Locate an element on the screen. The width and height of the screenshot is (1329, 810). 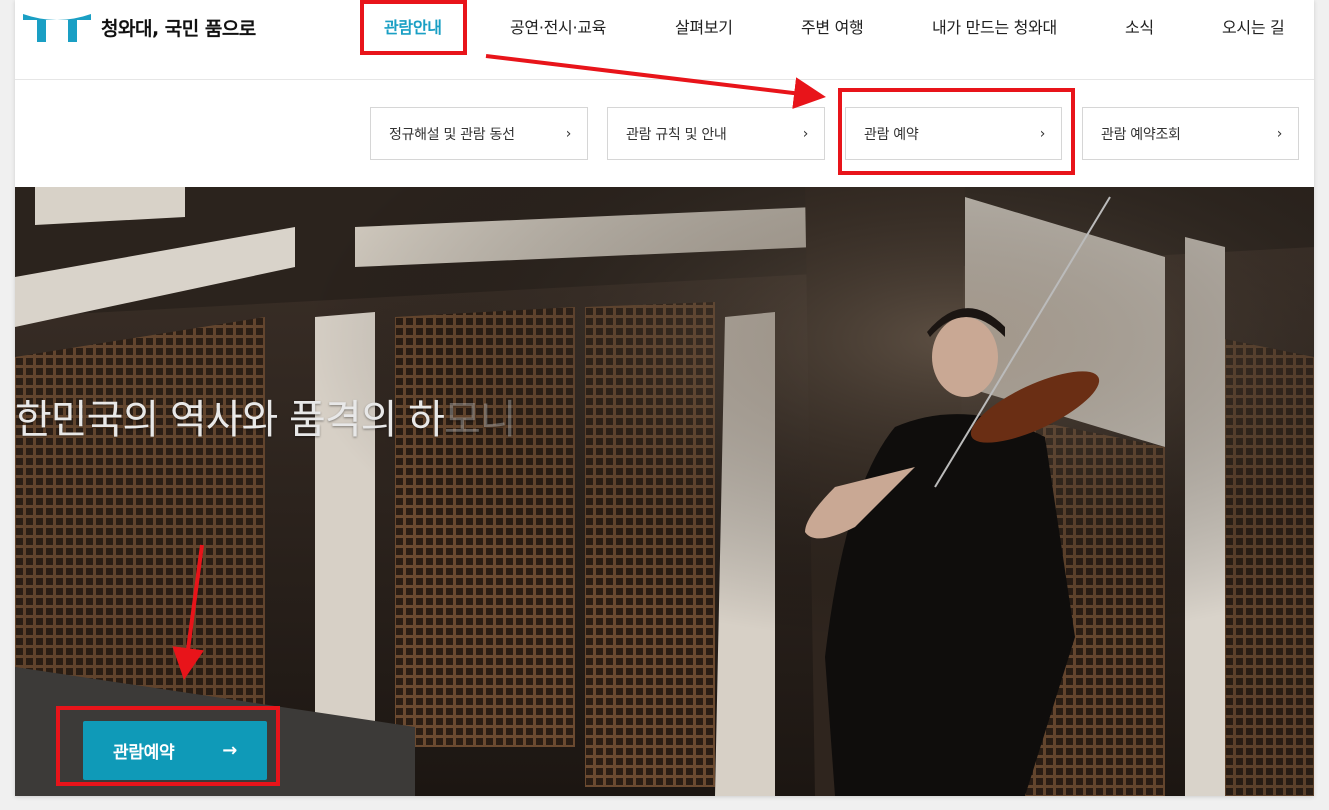
nav-visit-info: 관람안내 is located at coordinates (413, 26).